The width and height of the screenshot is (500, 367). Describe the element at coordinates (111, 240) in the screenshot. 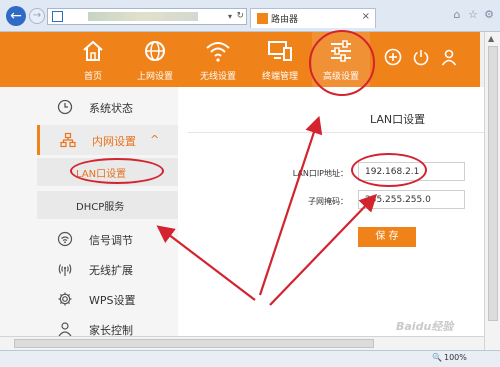

I see `sidebar-item-label: 信号调节` at that location.